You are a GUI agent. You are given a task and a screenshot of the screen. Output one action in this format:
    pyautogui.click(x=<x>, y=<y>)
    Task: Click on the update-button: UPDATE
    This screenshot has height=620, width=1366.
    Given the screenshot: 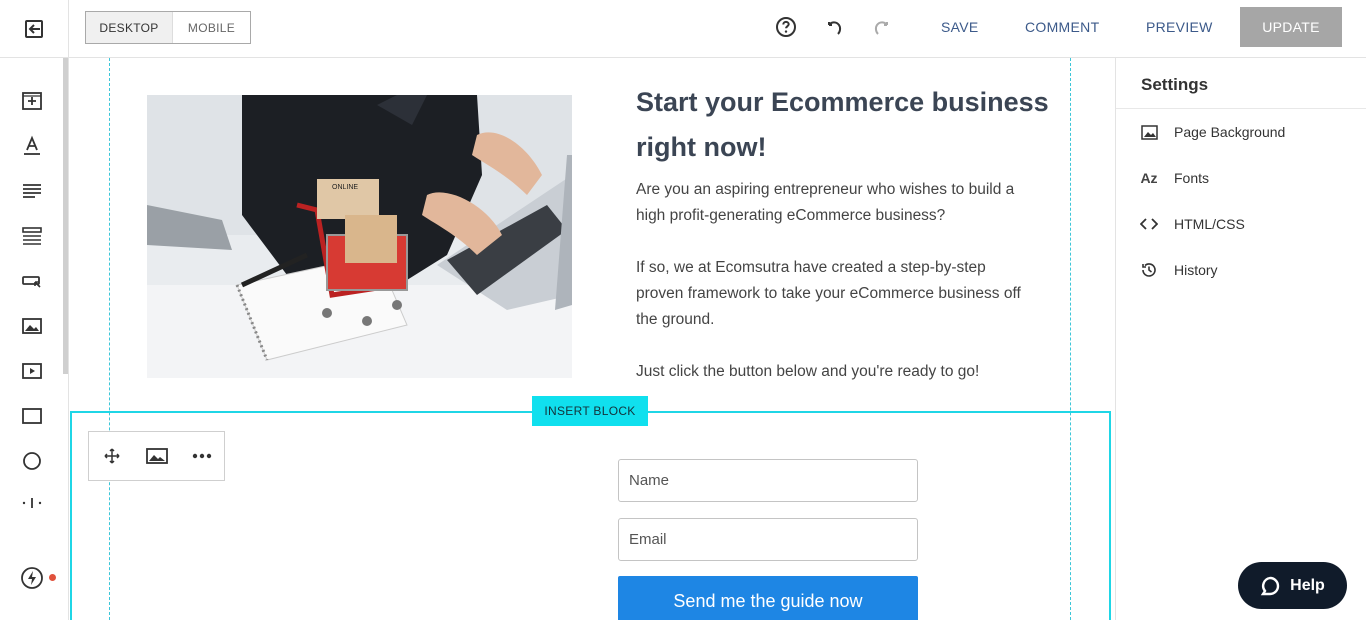 What is the action you would take?
    pyautogui.click(x=1291, y=27)
    